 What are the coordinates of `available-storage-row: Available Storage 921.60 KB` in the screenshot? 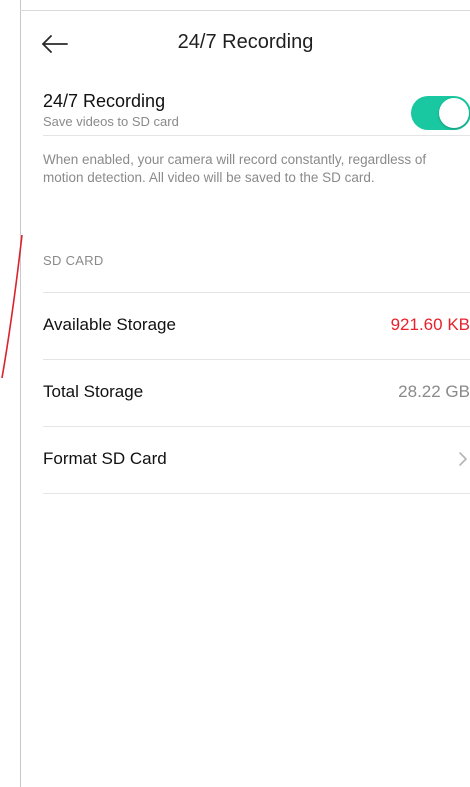 It's located at (245, 326).